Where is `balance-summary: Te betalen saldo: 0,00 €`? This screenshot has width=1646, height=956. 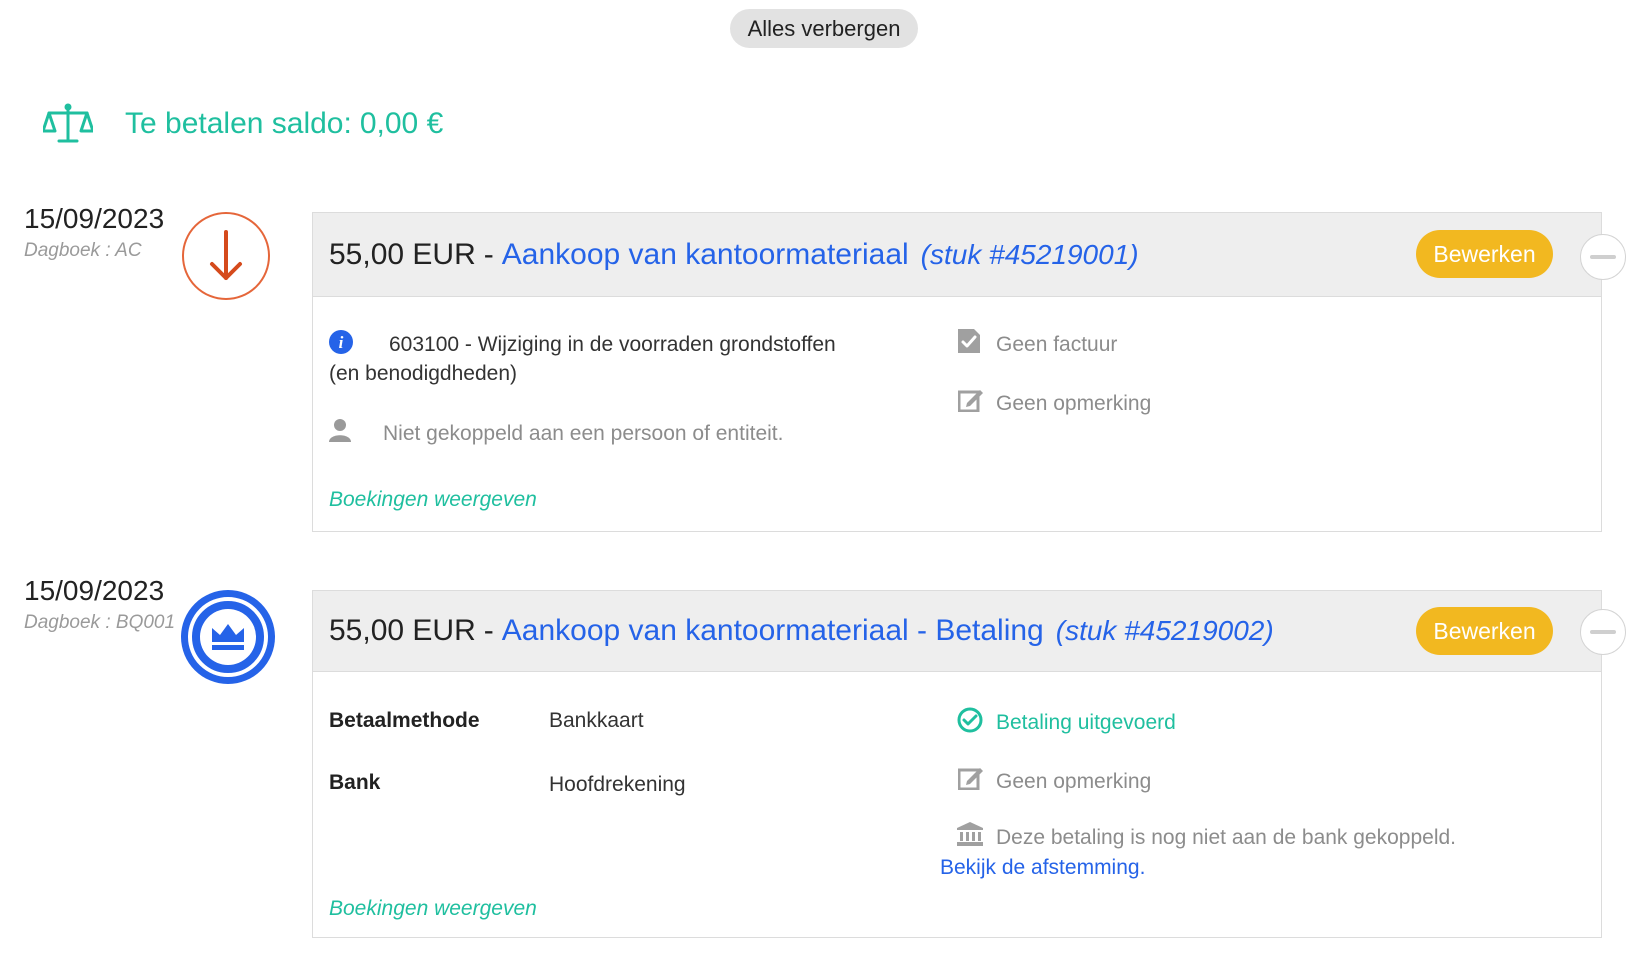
balance-summary: Te betalen saldo: 0,00 € is located at coordinates (243, 124).